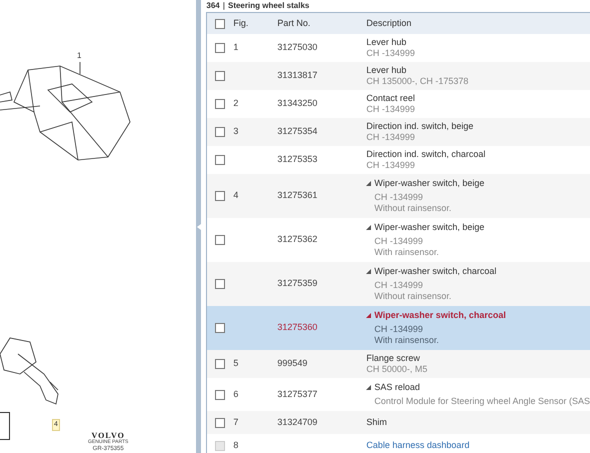 The width and height of the screenshot is (590, 453). What do you see at coordinates (79, 56) in the screenshot?
I see `callout-label: 1` at bounding box center [79, 56].